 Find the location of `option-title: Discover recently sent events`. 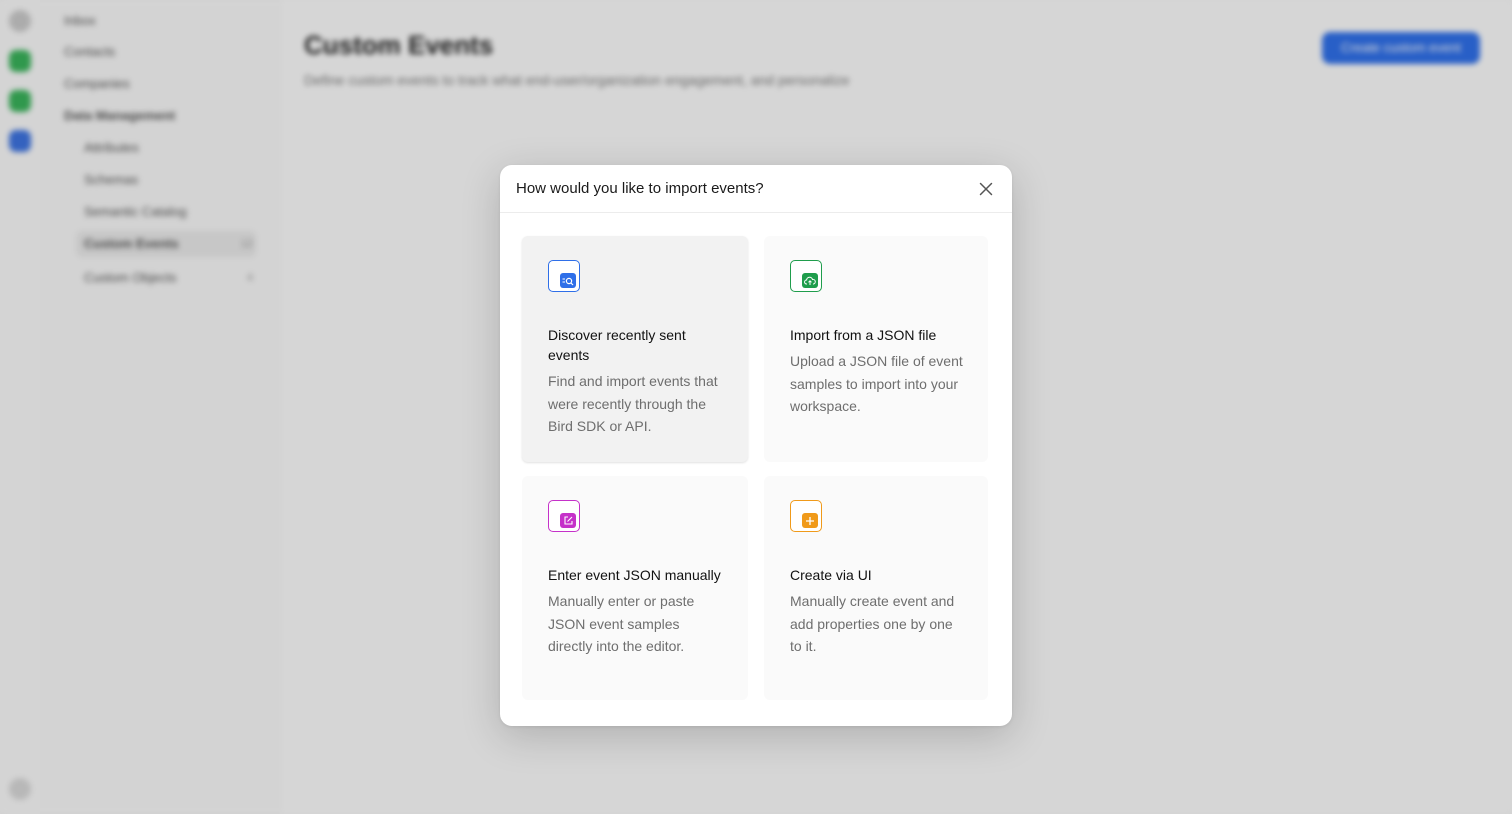

option-title: Discover recently sent events is located at coordinates (617, 345).